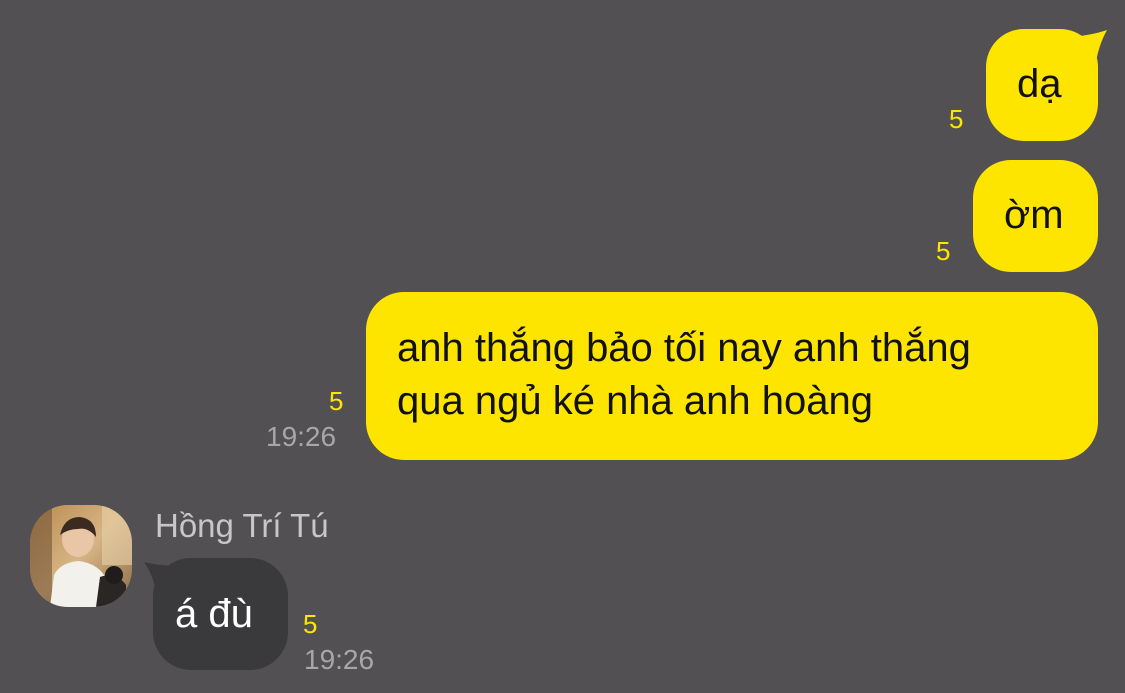 The image size is (1125, 693). Describe the element at coordinates (684, 348) in the screenshot. I see `message-text-line: anh thắng bảo tối nay anh thắng` at that location.